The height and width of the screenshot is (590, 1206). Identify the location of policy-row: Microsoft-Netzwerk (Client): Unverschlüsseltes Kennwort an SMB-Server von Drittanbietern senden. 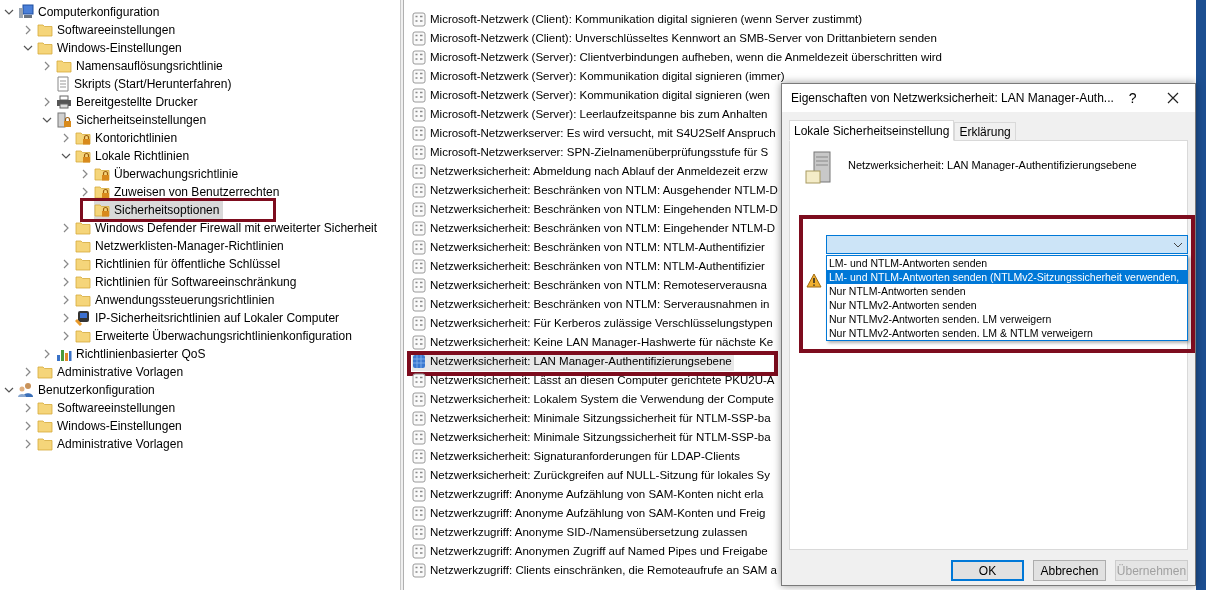
(675, 38).